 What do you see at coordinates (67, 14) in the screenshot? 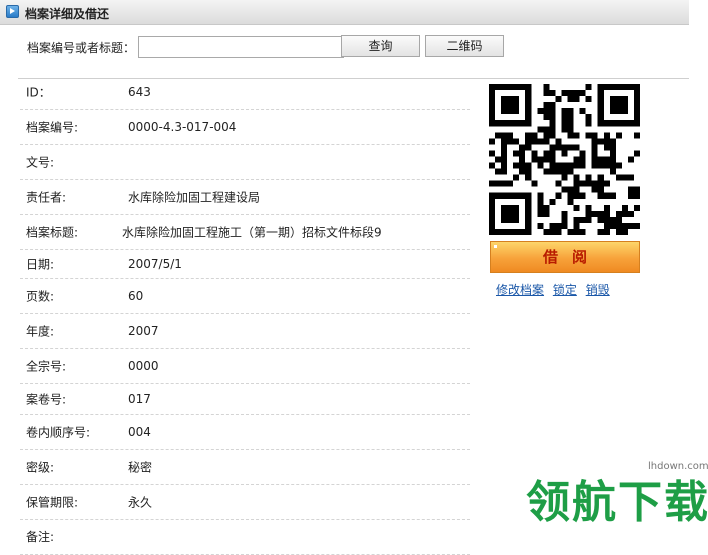
I see `panel-title: 档案详细及借还` at bounding box center [67, 14].